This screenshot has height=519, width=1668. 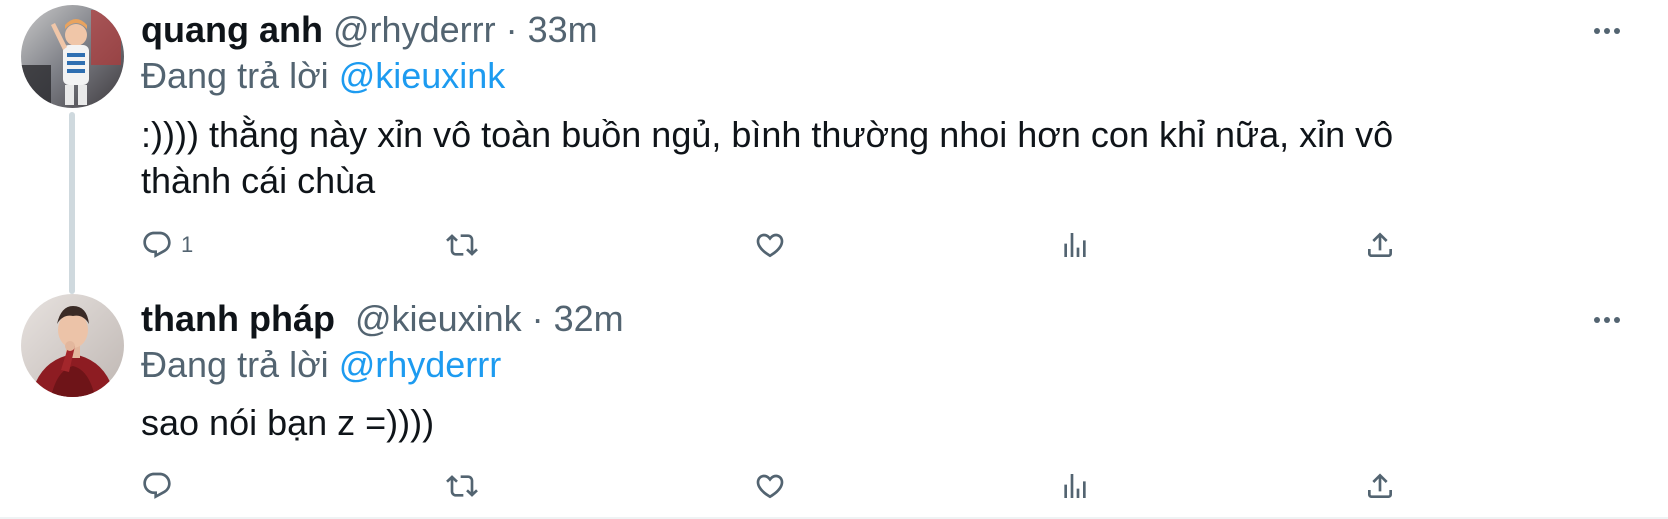 I want to click on action-bar: 1, so click(x=834, y=245).